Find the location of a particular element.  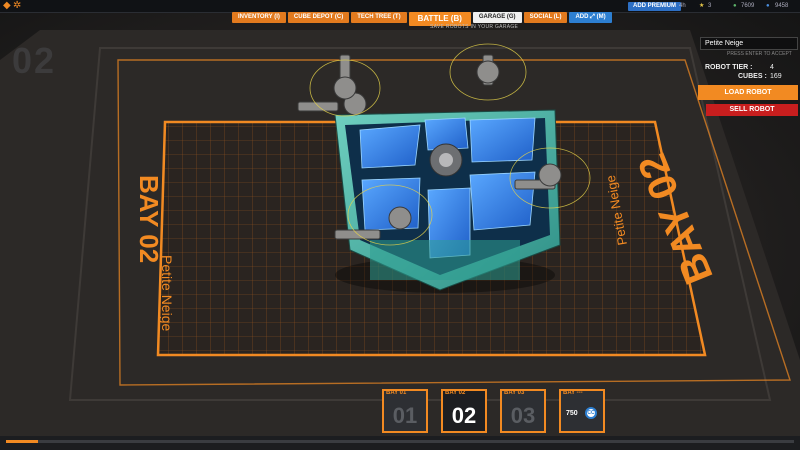

loading-progress-track is located at coordinates (400, 441).